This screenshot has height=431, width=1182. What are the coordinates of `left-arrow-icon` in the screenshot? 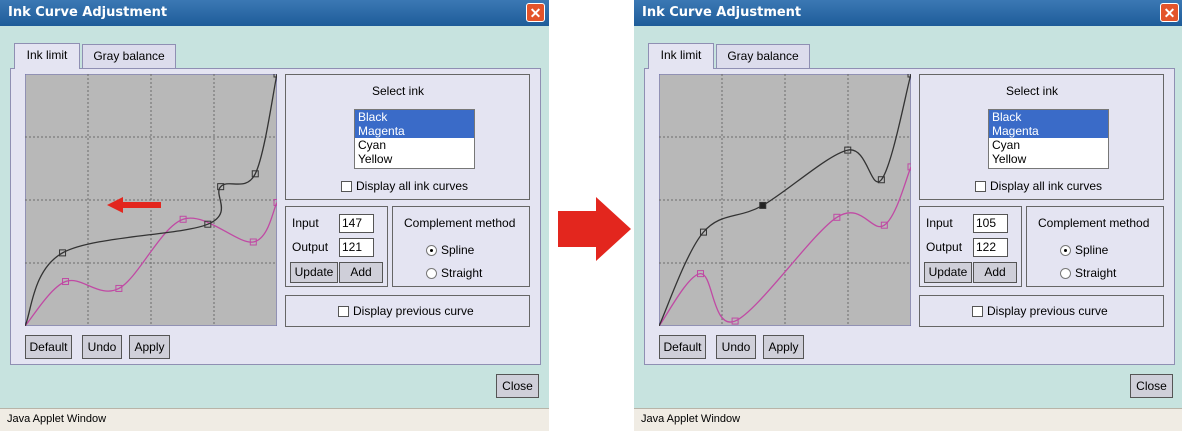 It's located at (134, 205).